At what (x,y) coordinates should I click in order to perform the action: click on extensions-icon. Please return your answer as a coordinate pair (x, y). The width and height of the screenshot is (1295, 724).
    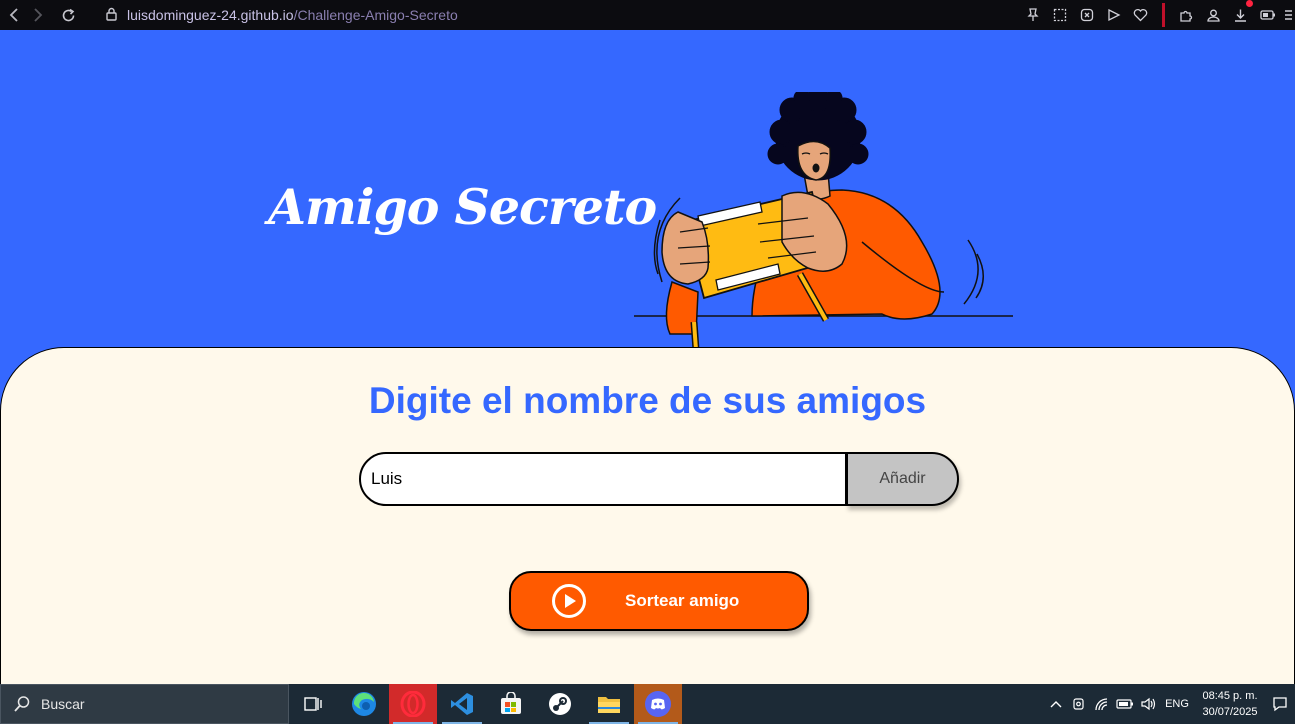
    Looking at the image, I should click on (1186, 15).